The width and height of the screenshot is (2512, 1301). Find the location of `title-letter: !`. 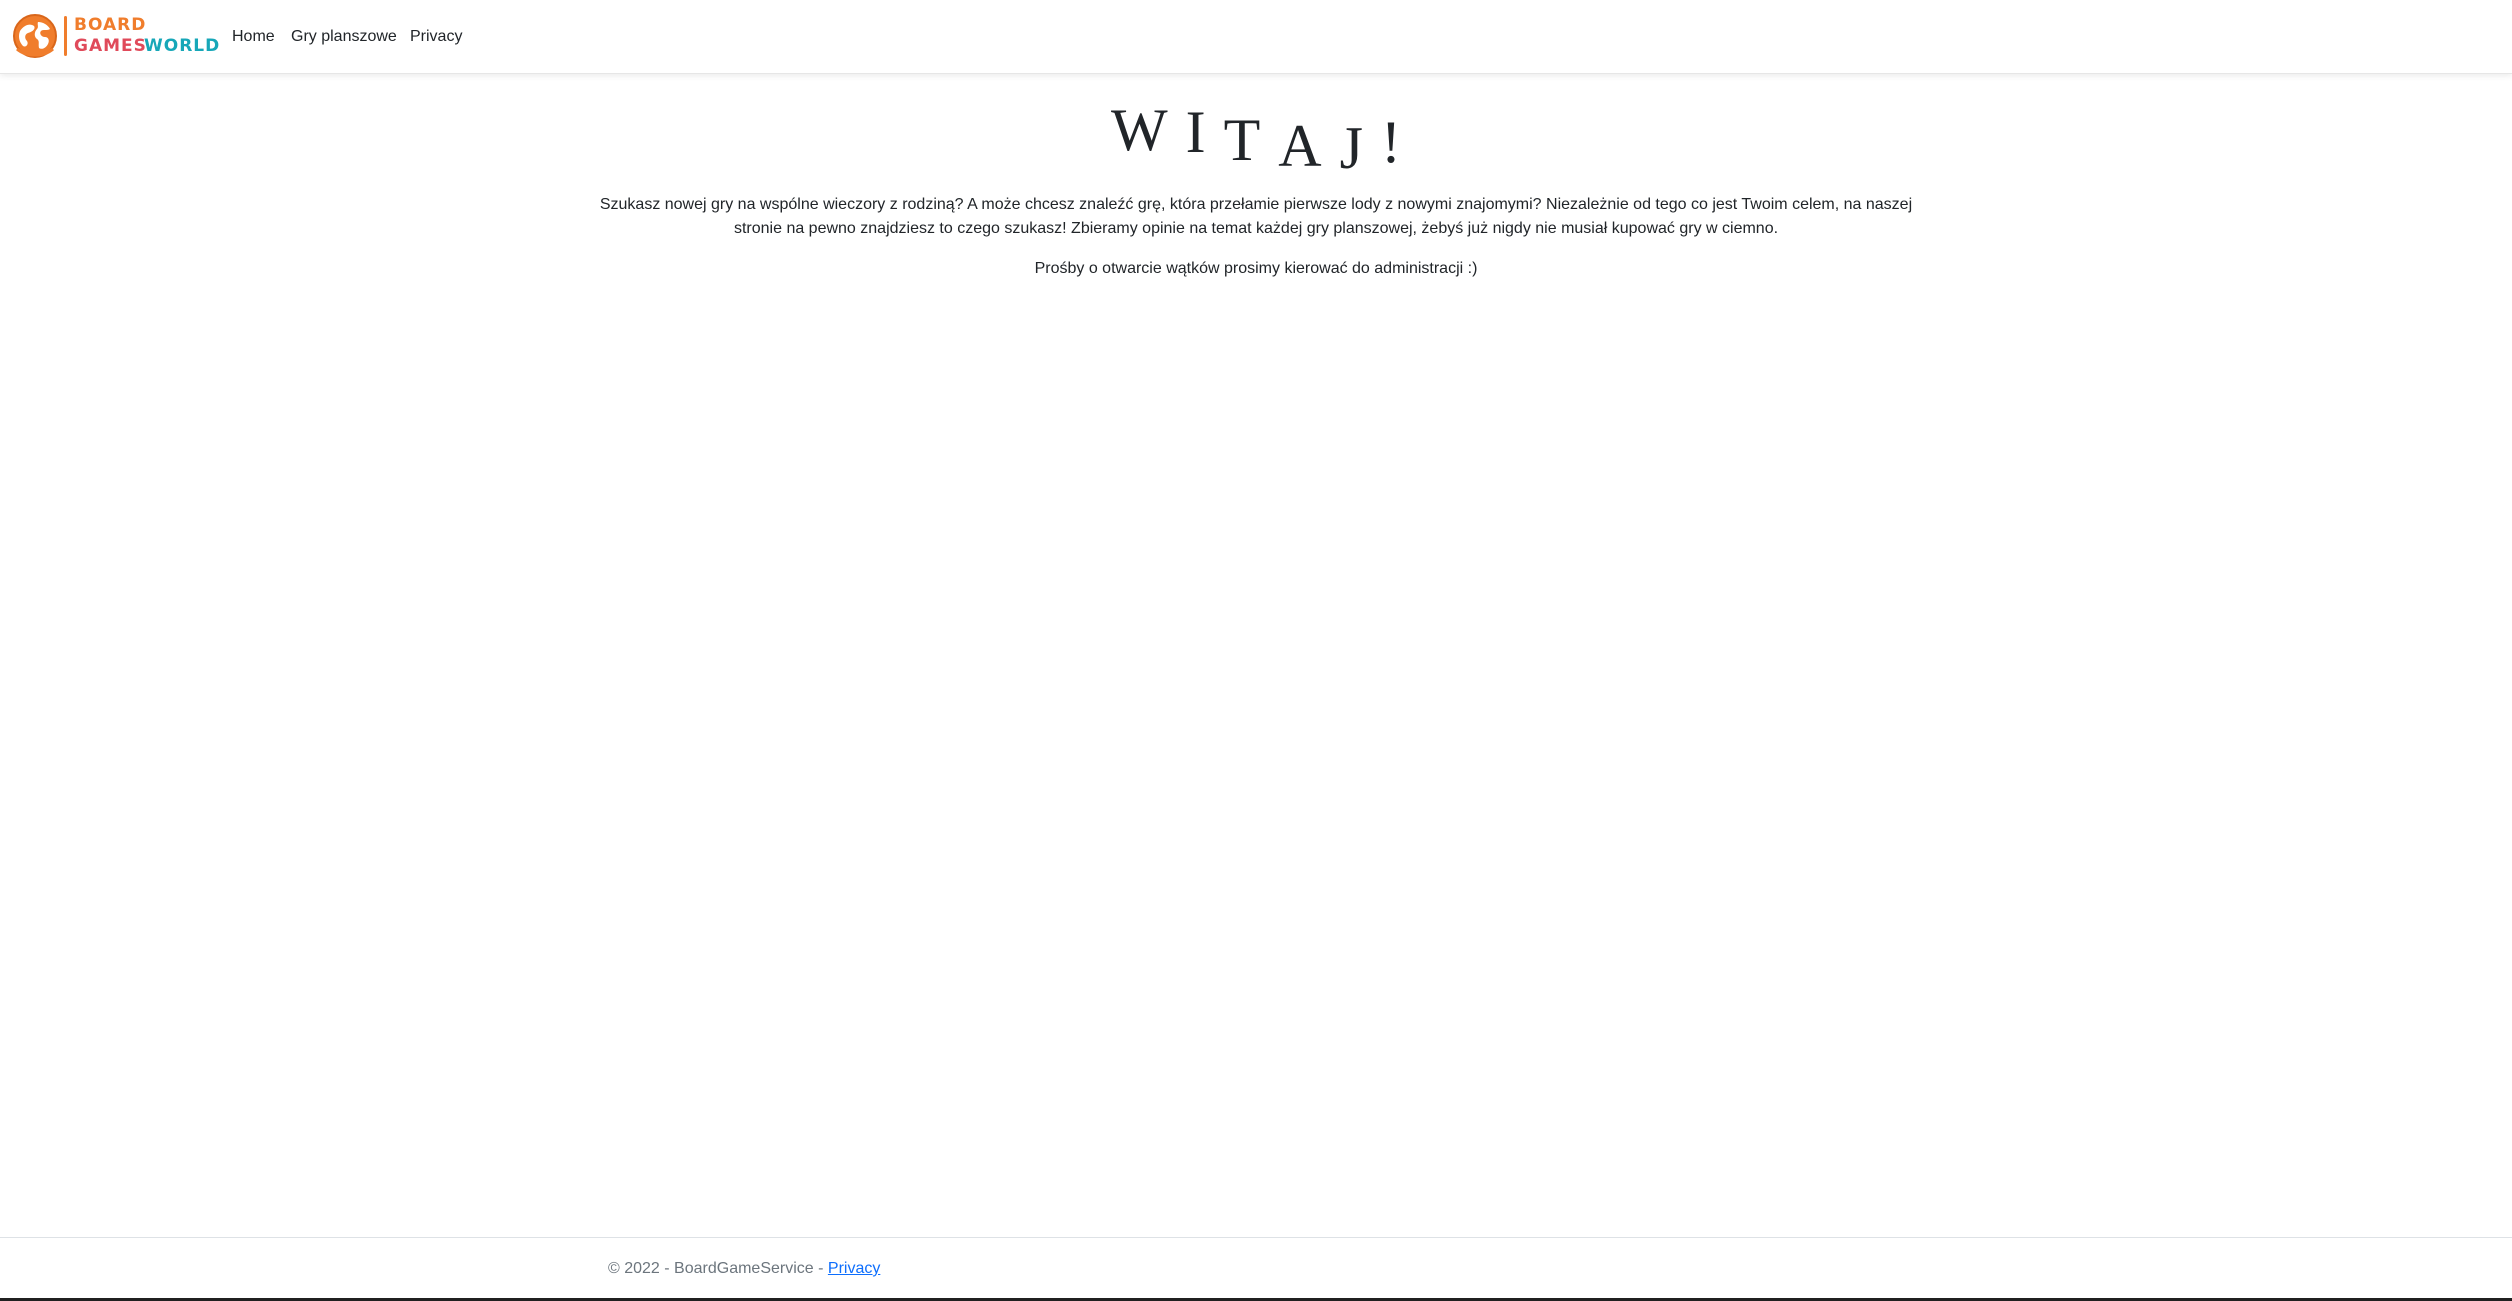

title-letter: ! is located at coordinates (1391, 142).